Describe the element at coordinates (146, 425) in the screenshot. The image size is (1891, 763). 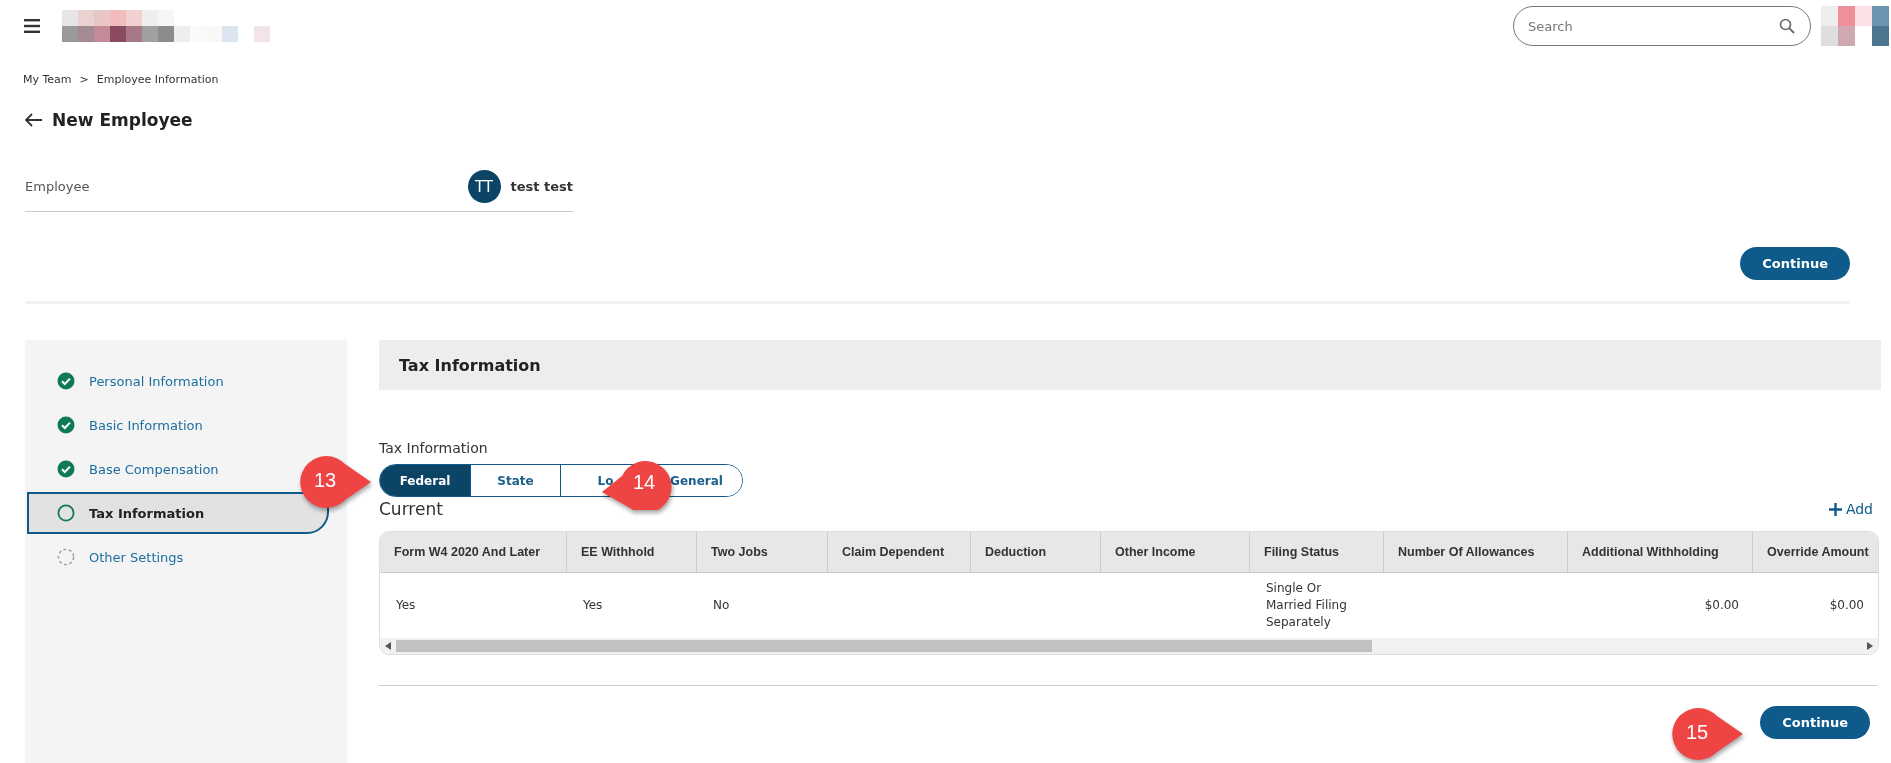
I see `step-label: Basic Information` at that location.